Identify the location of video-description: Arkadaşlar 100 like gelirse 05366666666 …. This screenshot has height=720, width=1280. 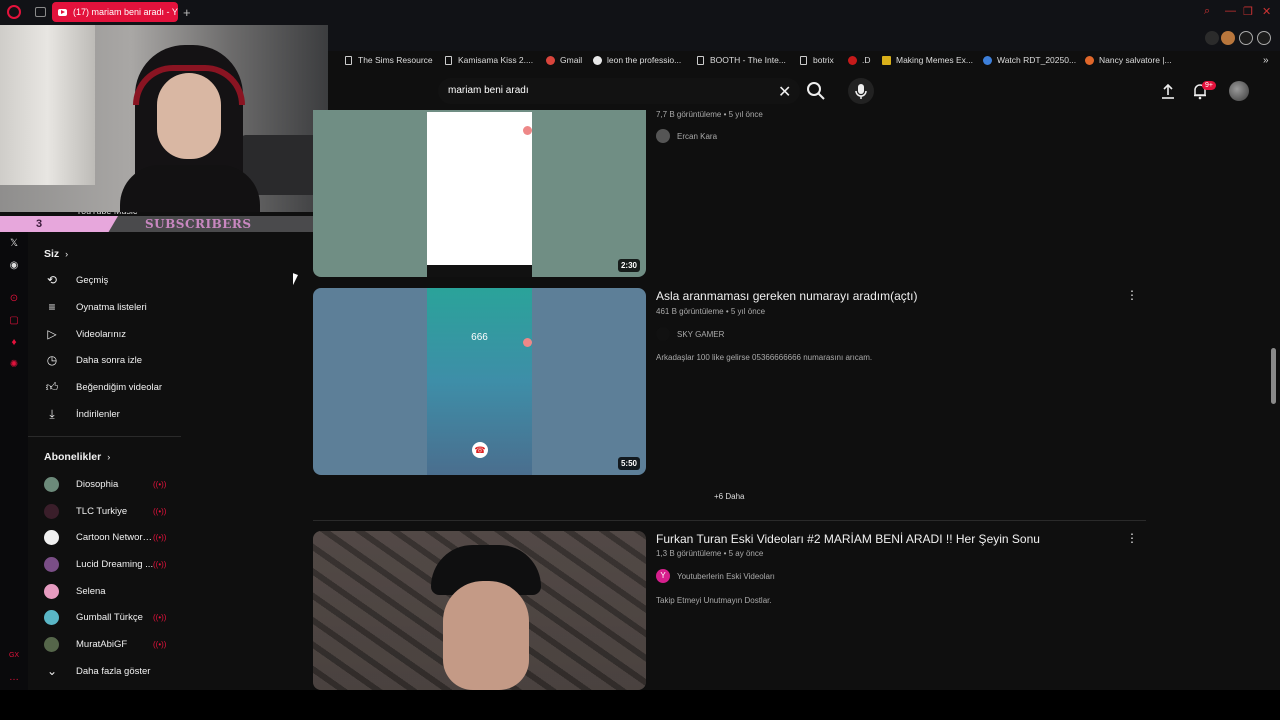
(764, 357).